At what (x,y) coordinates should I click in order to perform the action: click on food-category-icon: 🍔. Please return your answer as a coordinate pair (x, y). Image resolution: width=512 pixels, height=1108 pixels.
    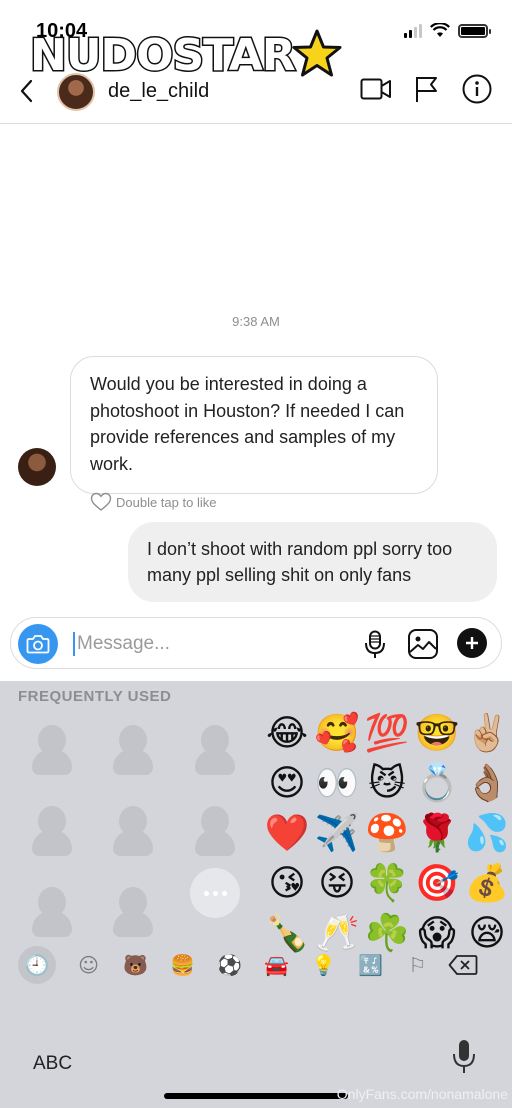
    Looking at the image, I should click on (182, 965).